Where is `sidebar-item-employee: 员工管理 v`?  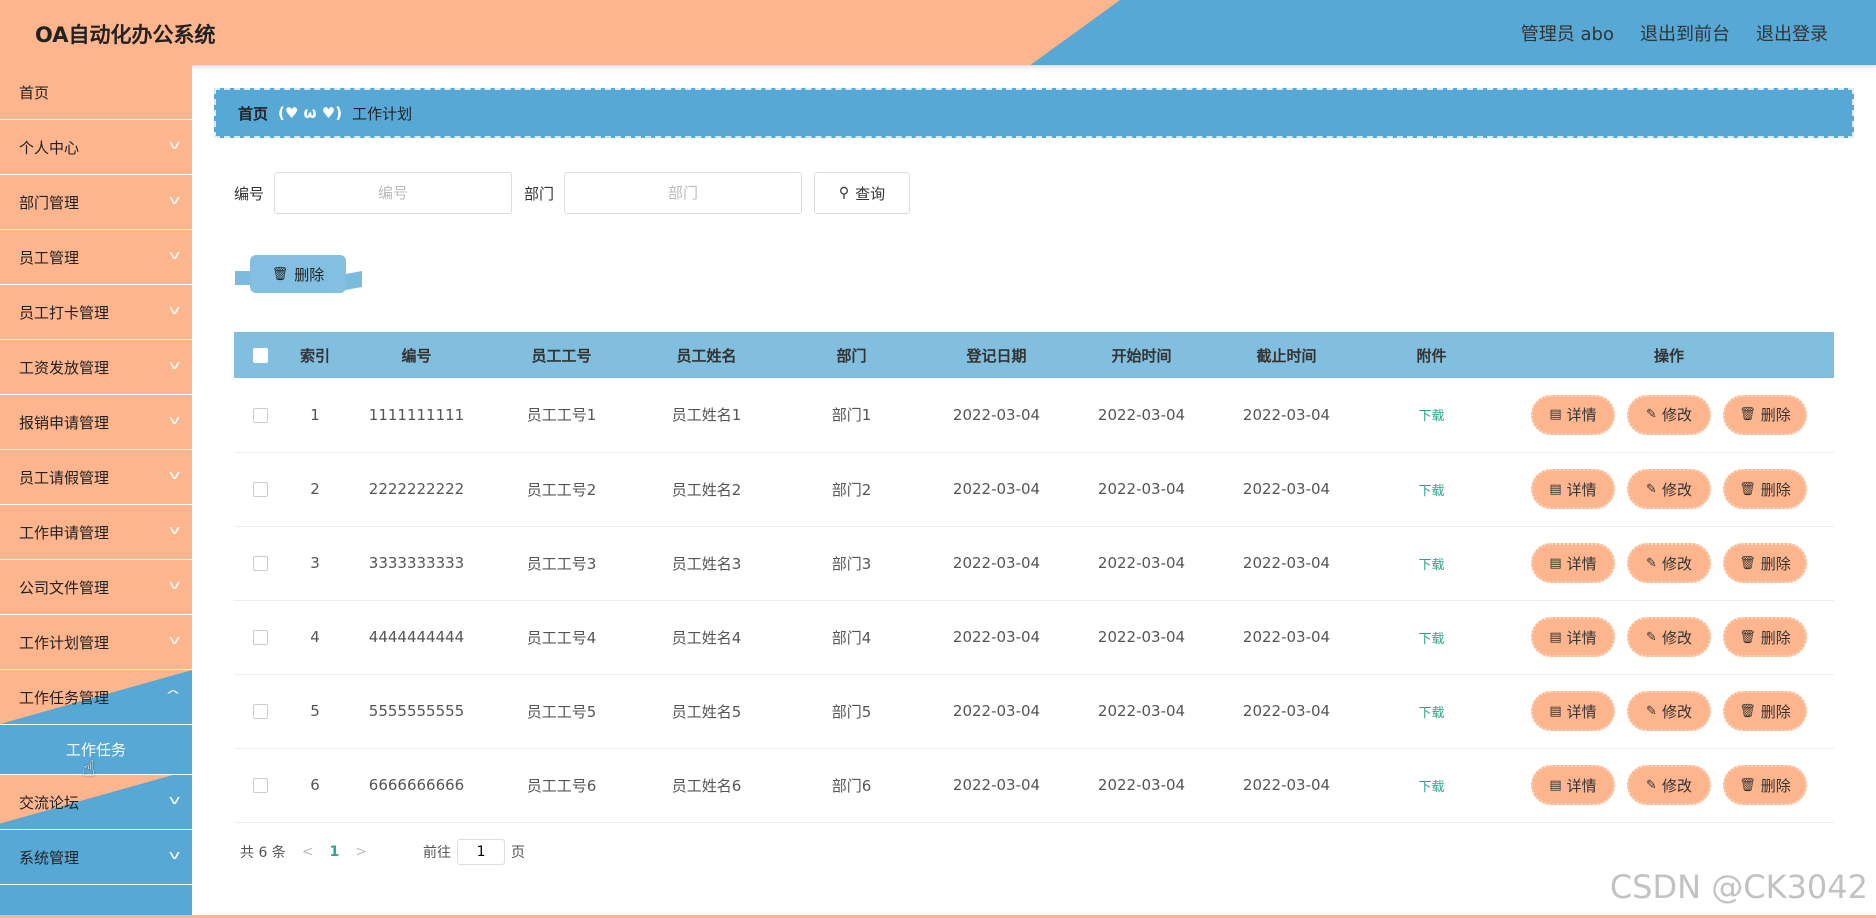 sidebar-item-employee: 员工管理 v is located at coordinates (96, 257).